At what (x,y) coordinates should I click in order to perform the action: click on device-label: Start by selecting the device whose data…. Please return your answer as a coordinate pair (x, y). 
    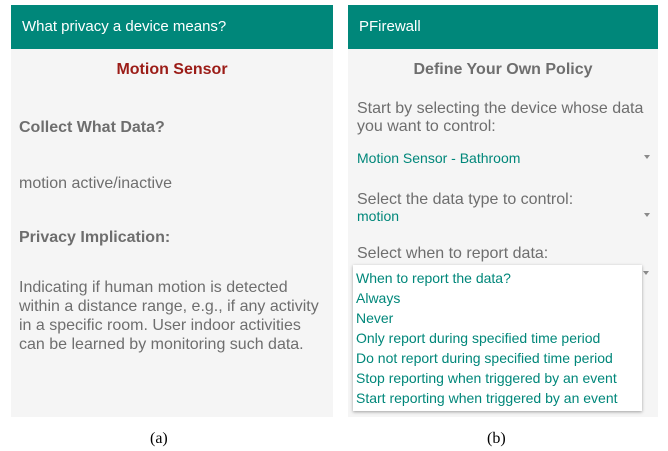
    Looking at the image, I should click on (500, 117).